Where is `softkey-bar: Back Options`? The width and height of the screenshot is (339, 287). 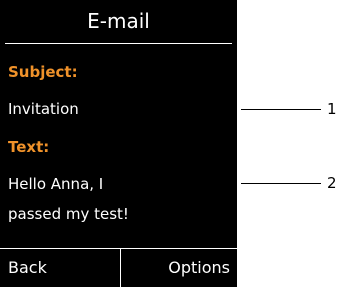
softkey-bar: Back Options is located at coordinates (118, 267).